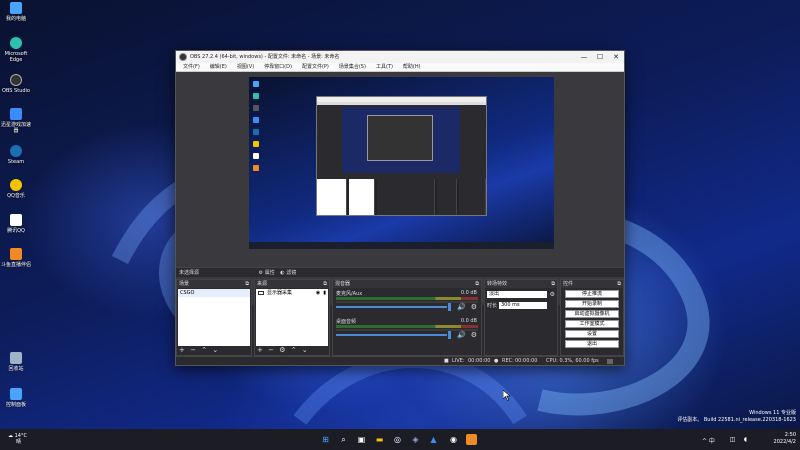  I want to click on desktop-icon-steam: Steam, so click(16, 155).